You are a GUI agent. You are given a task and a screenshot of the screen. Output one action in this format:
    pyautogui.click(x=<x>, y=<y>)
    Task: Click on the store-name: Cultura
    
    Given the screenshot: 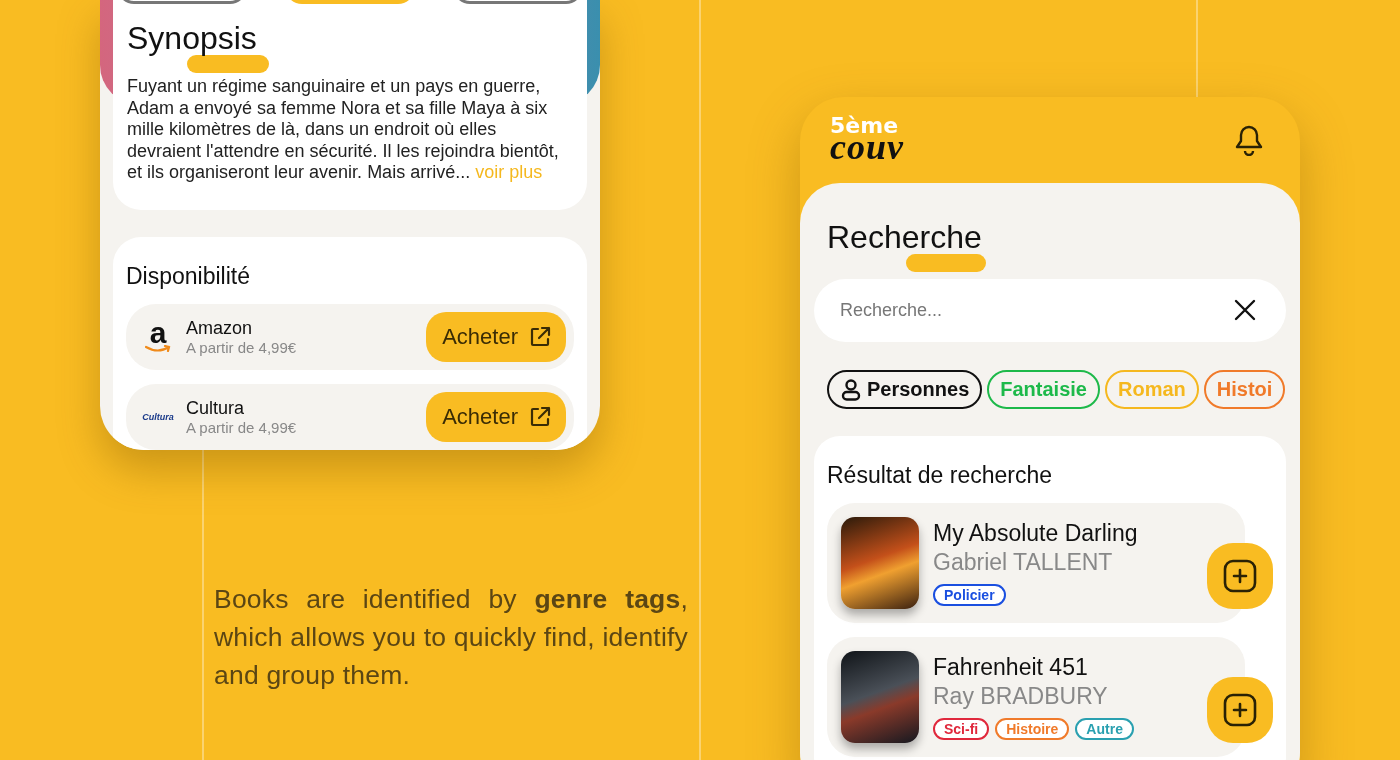 What is the action you would take?
    pyautogui.click(x=216, y=408)
    